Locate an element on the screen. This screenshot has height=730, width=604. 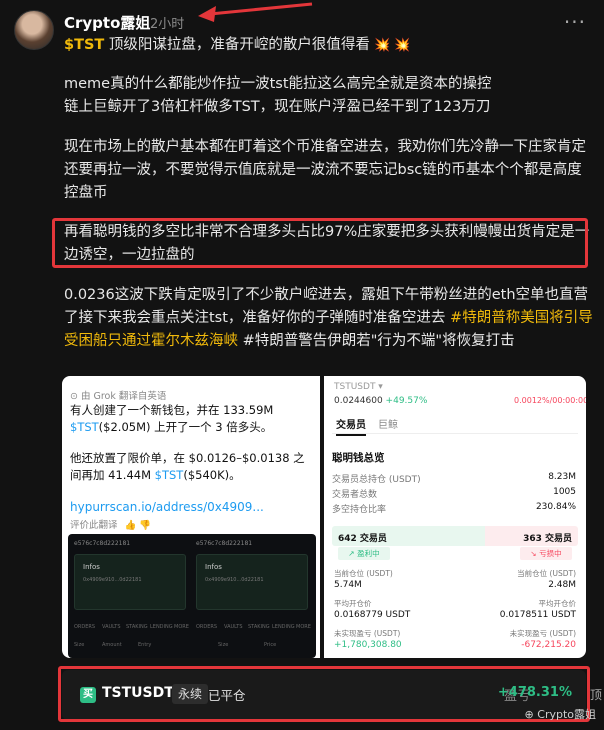
tweet-p1-rest: ($2.05M) 上开了一个 3 倍多头。 is located at coordinates (185, 427).